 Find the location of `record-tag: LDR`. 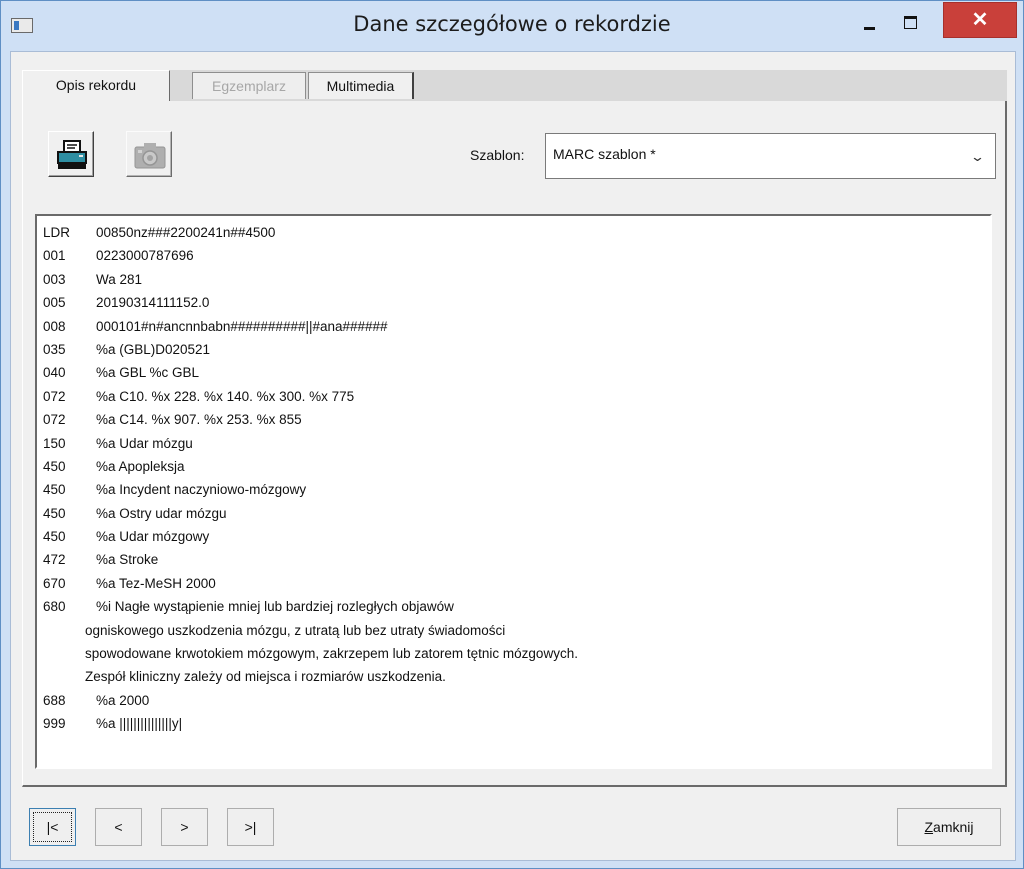

record-tag: LDR is located at coordinates (57, 232).